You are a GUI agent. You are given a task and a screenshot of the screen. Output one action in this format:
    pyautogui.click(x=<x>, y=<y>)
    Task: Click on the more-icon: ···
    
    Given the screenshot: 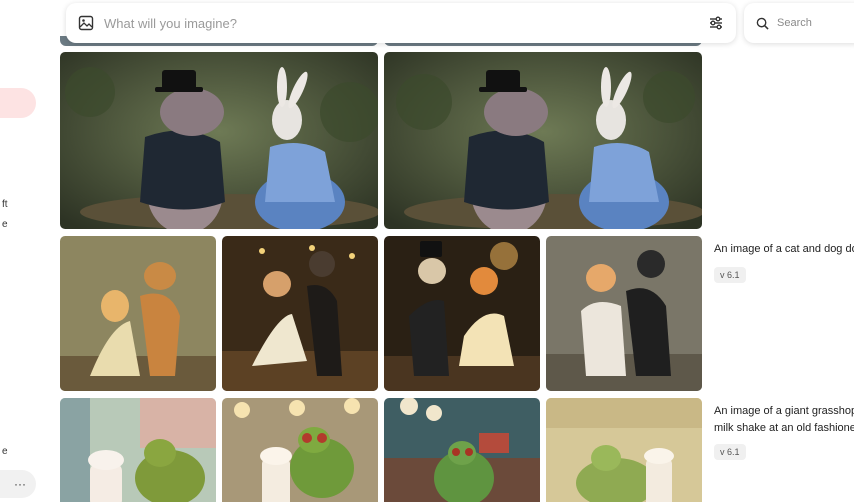 What is the action you would take?
    pyautogui.click(x=20, y=484)
    